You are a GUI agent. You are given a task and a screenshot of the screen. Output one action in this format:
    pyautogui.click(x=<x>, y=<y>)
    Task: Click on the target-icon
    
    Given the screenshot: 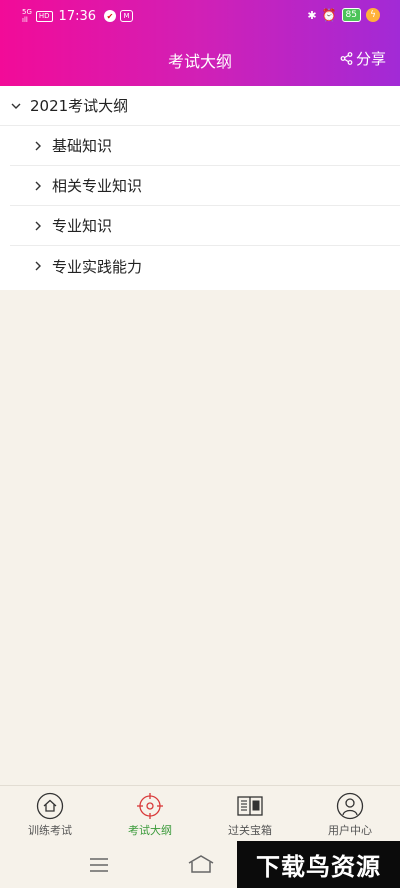 What is the action you would take?
    pyautogui.click(x=150, y=806)
    